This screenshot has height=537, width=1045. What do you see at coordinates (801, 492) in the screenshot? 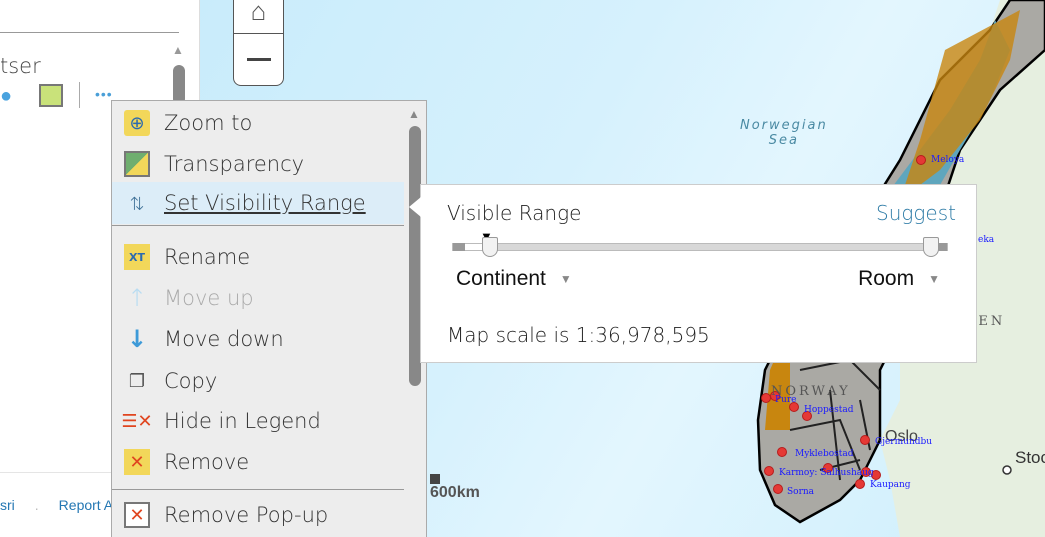
I see `place-label: Sorna` at bounding box center [801, 492].